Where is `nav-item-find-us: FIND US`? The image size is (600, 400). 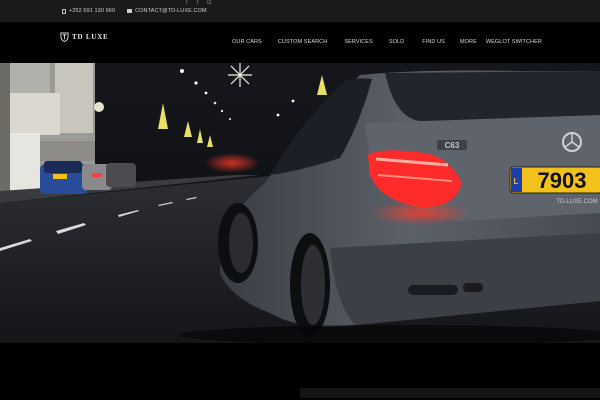
nav-item-find-us: FIND US is located at coordinates (433, 42).